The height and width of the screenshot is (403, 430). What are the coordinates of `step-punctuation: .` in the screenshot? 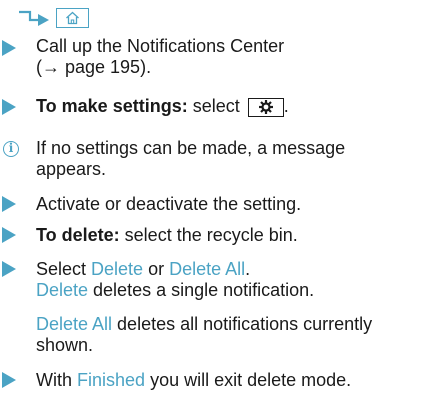 It's located at (286, 106).